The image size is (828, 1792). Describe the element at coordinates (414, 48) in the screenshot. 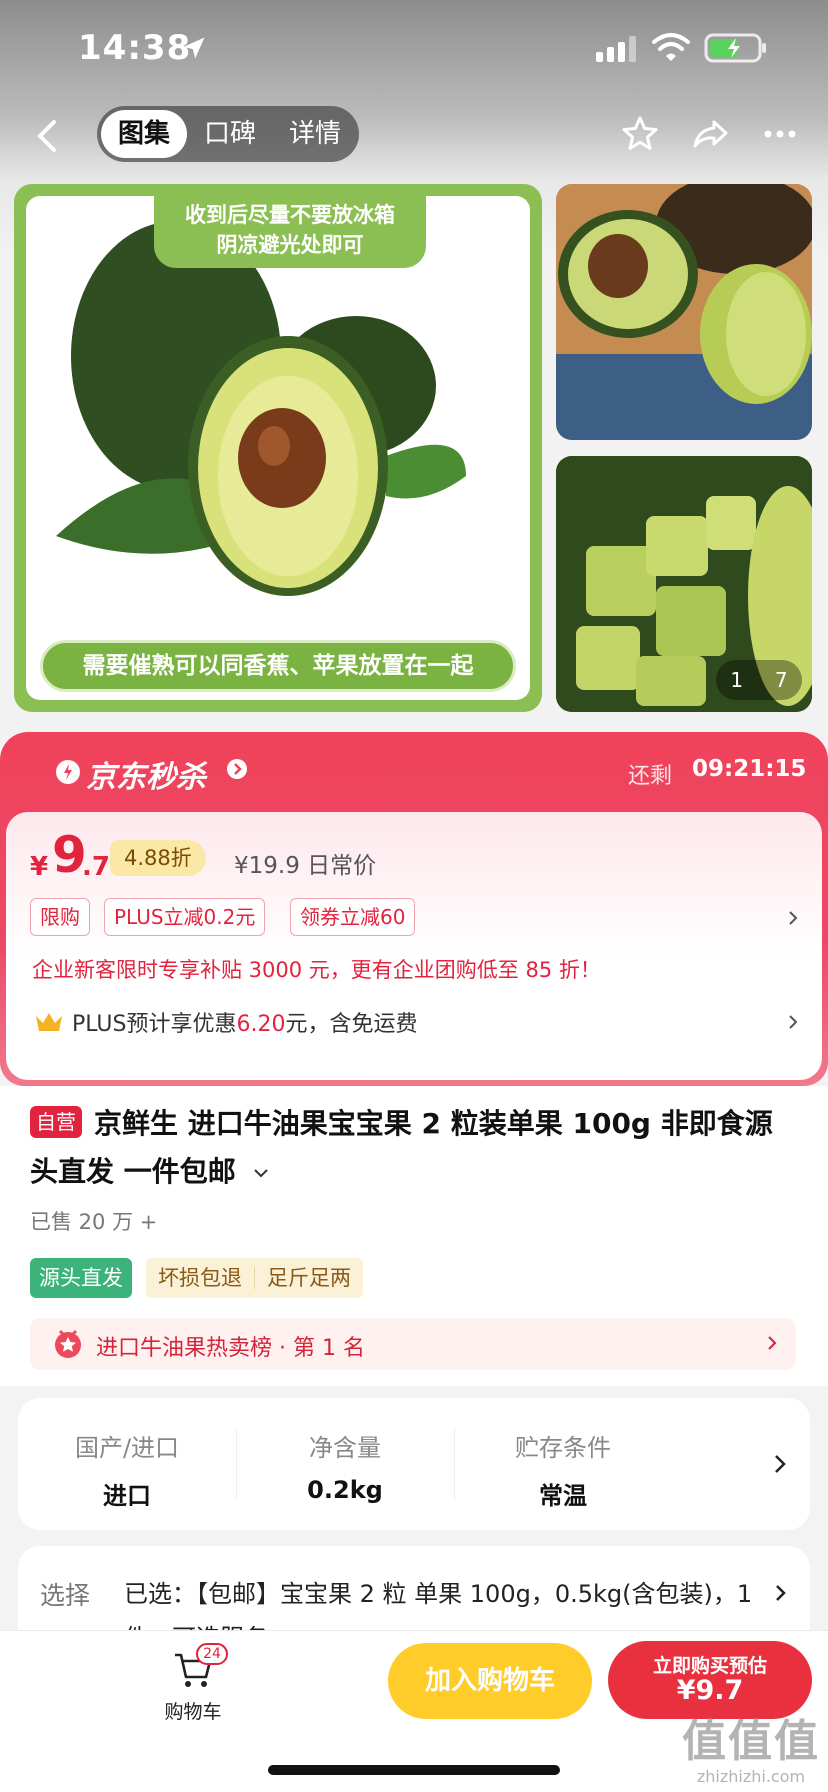

I see `status-bar: 14:38` at that location.